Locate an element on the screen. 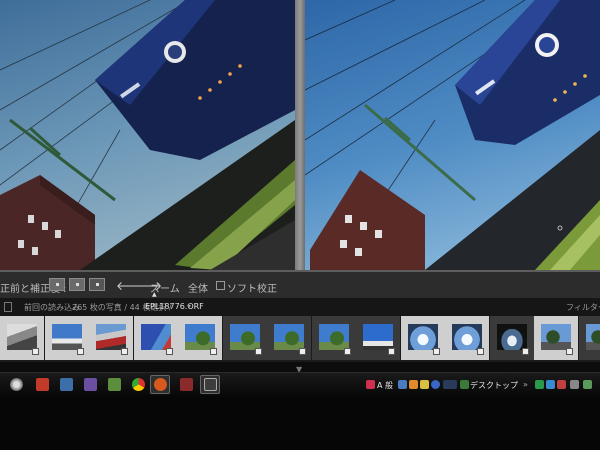  zoom-slider-thumb: ▲ is located at coordinates (154, 294).